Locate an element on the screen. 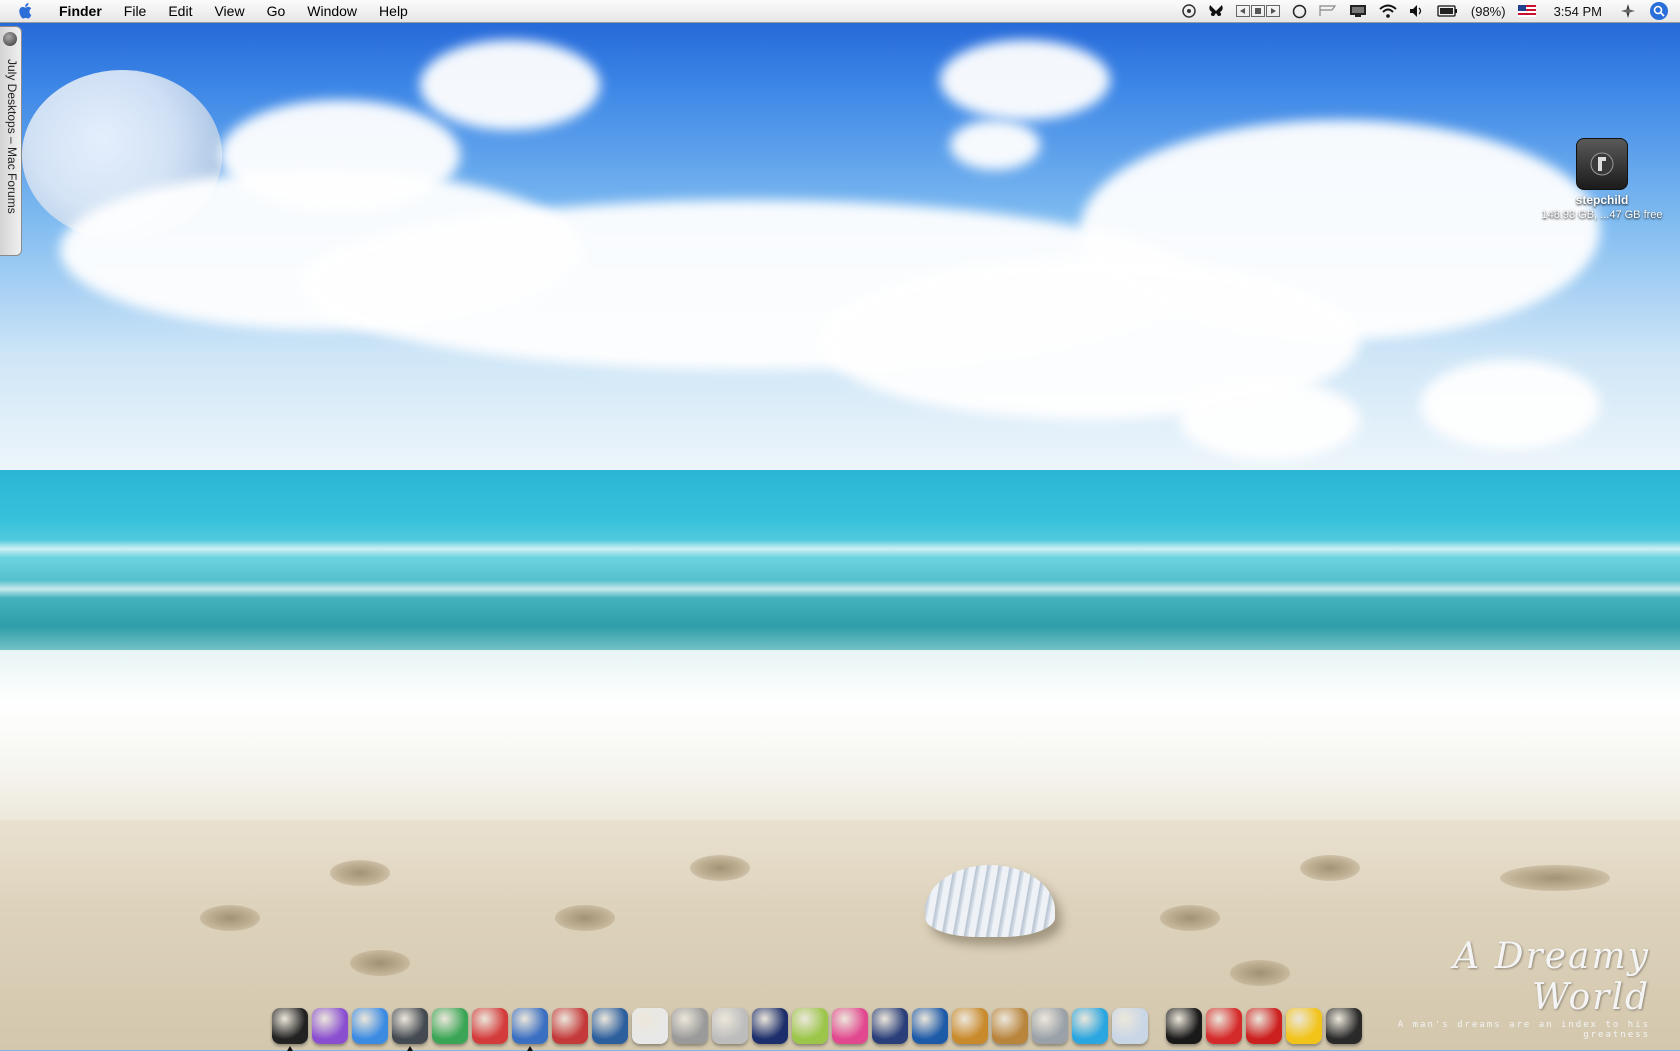 The height and width of the screenshot is (1051, 1680). dock-imovie-star-icon is located at coordinates (770, 1026).